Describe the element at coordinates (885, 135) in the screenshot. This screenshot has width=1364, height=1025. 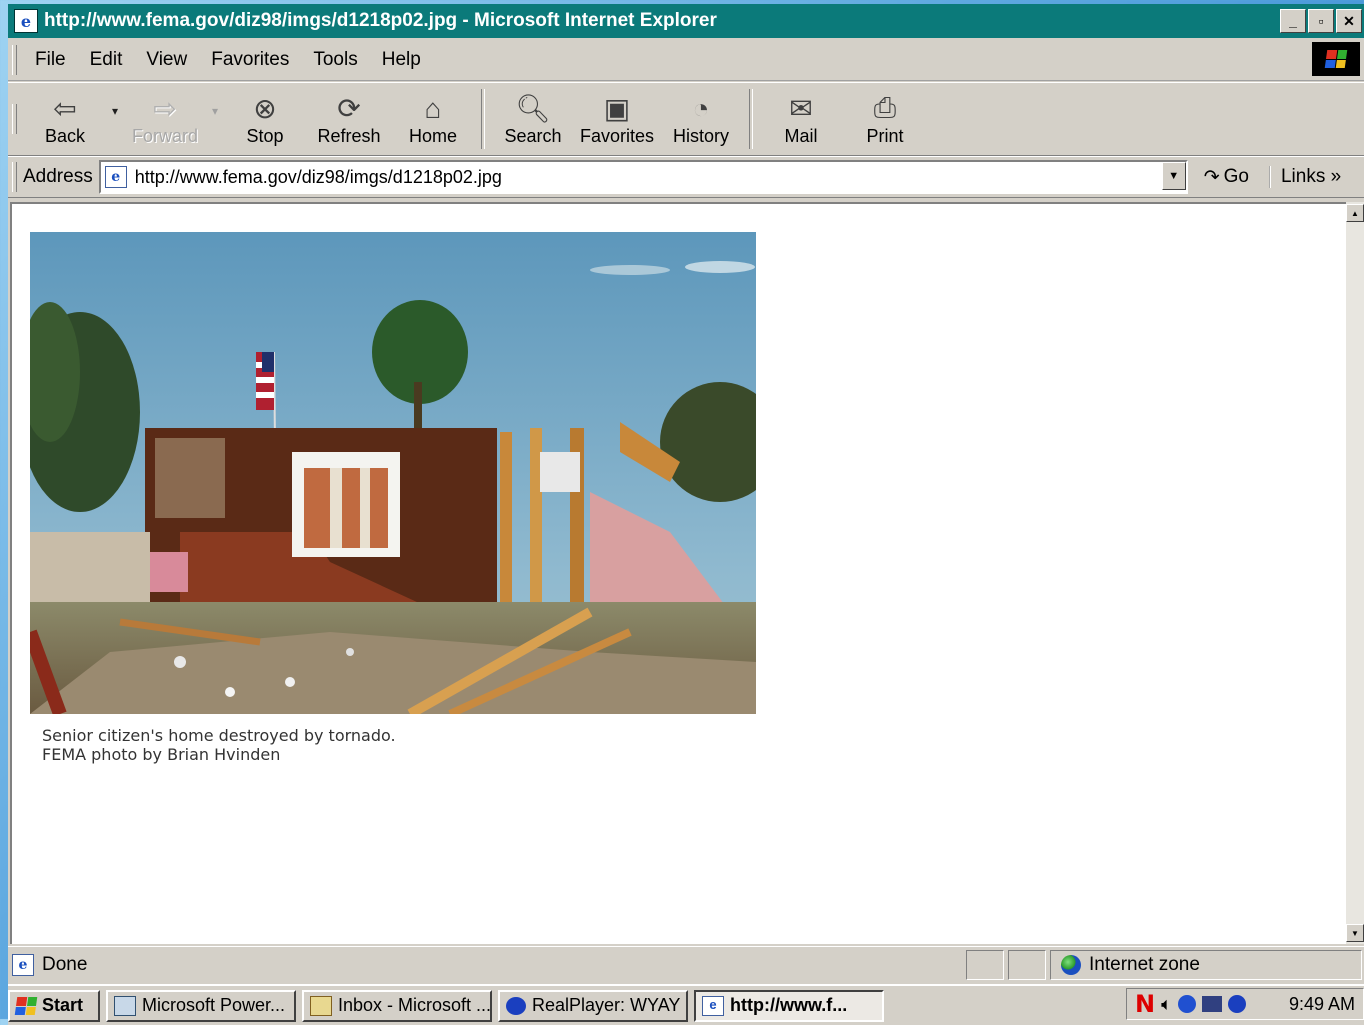
I see `print-label: Print` at that location.